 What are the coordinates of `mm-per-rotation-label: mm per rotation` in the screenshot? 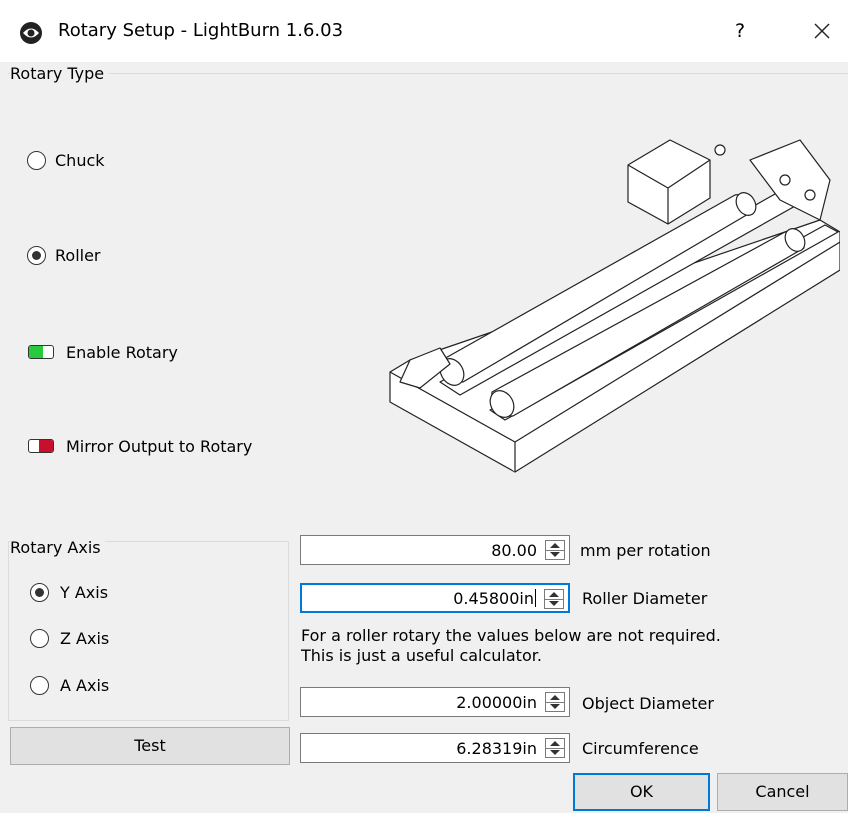 It's located at (645, 550).